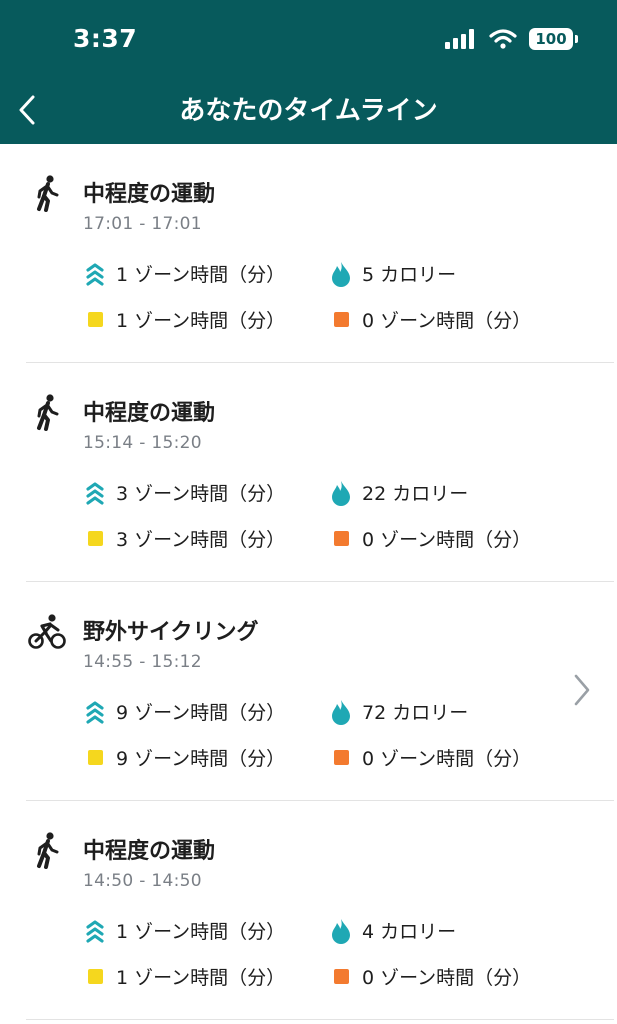  What do you see at coordinates (201, 759) in the screenshot?
I see `fat-burn-value: 9 ゾーン時間（分）` at bounding box center [201, 759].